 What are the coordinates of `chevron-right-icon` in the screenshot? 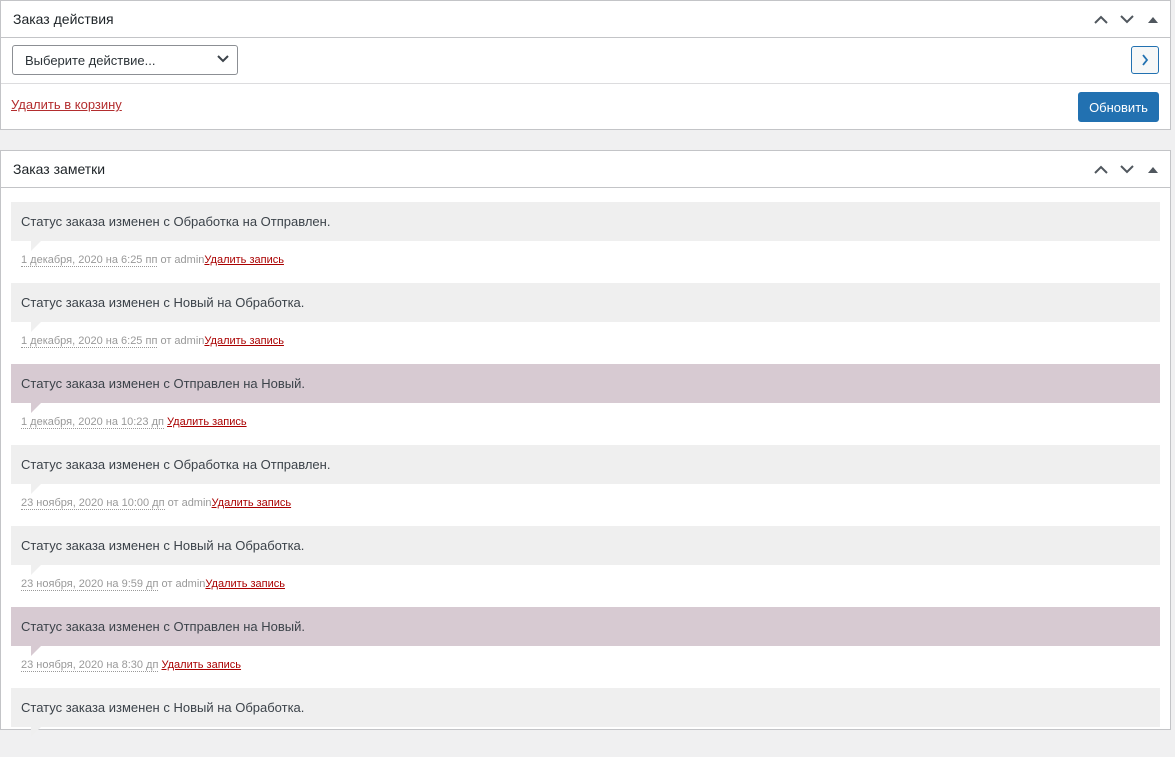 It's located at (1145, 60).